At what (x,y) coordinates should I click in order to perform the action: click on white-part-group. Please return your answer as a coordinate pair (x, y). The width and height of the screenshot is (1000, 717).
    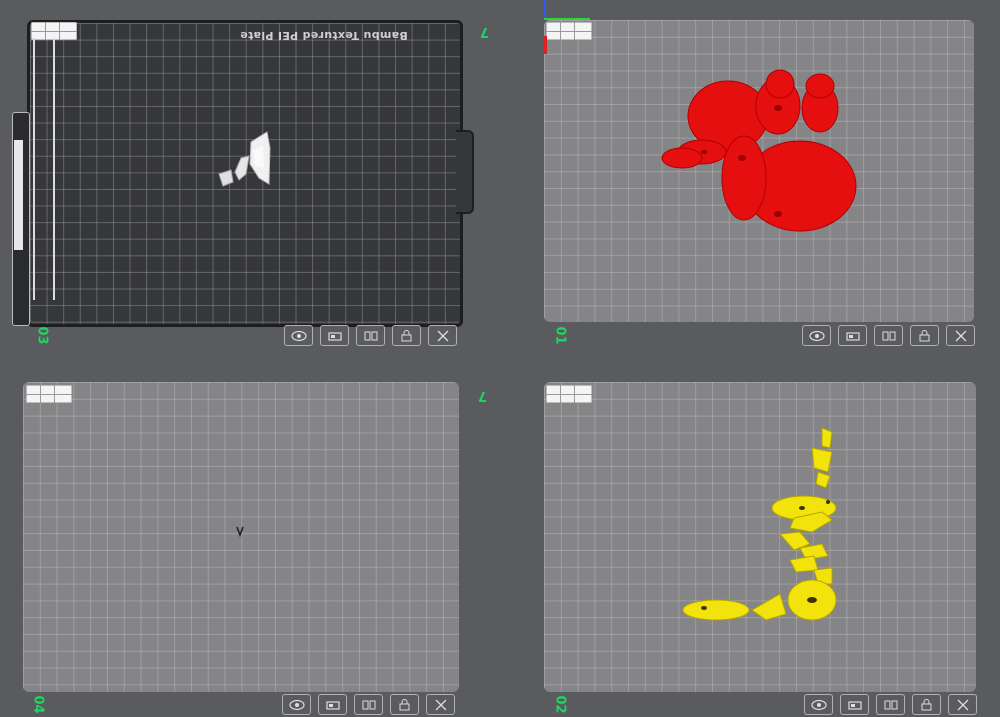
    Looking at the image, I should click on (245, 160).